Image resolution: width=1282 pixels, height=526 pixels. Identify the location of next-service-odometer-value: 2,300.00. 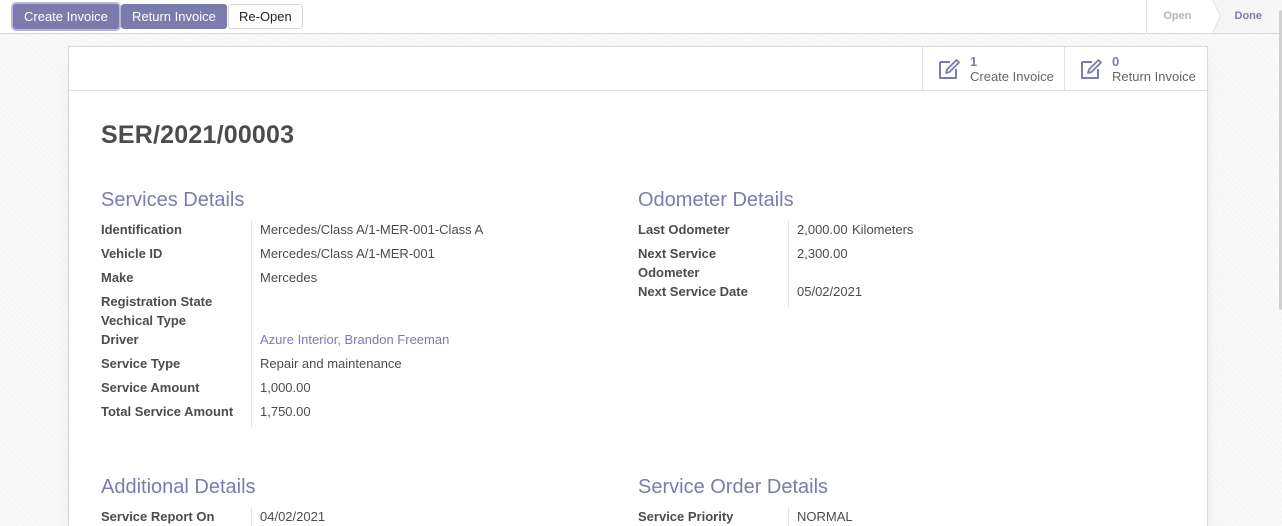
(822, 253).